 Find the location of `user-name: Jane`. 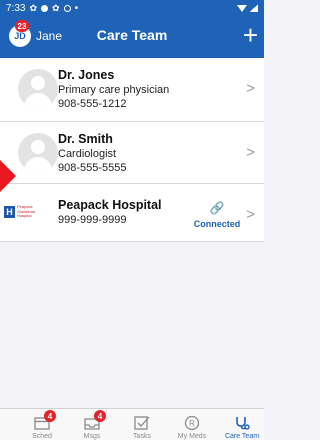

user-name: Jane is located at coordinates (49, 36).